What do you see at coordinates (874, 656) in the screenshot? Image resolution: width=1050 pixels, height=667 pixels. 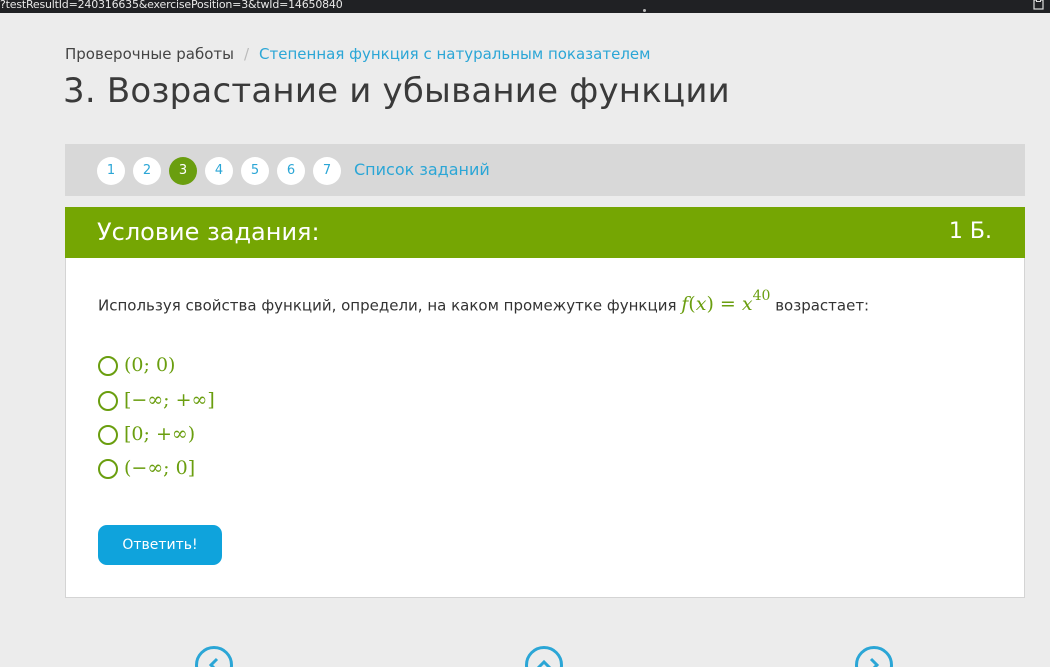 I see `next-task-button` at bounding box center [874, 656].